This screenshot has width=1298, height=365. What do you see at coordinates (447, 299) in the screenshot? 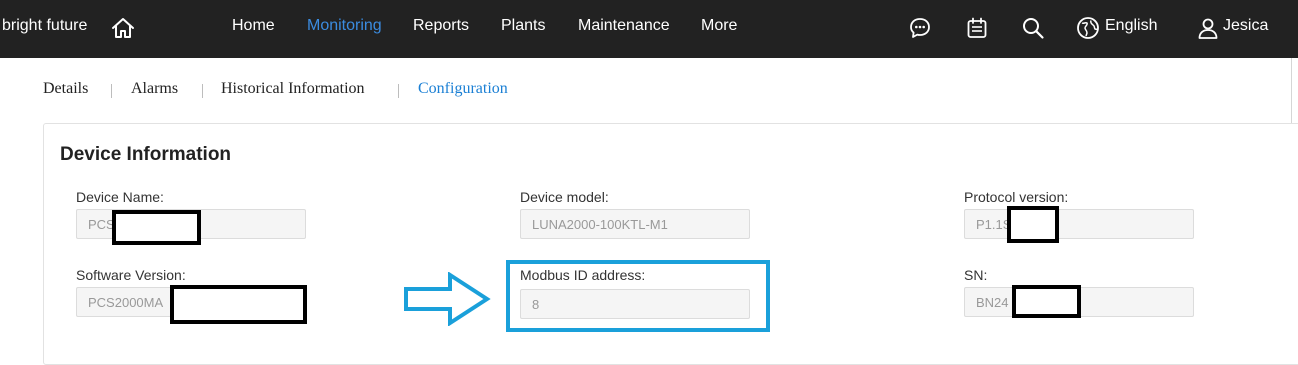
I see `arrow-right-icon` at bounding box center [447, 299].